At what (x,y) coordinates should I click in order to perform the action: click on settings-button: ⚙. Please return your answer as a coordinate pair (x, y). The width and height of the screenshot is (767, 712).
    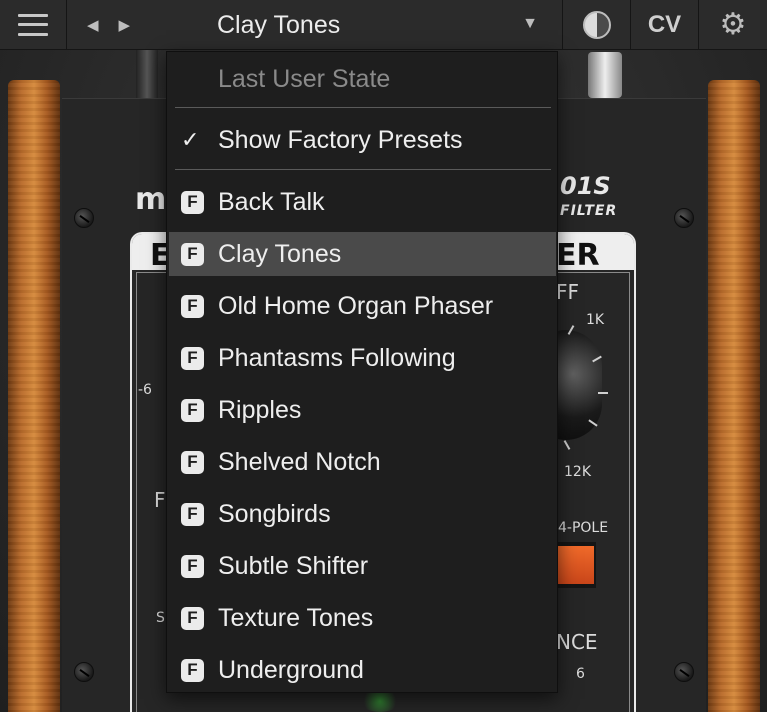
    Looking at the image, I should click on (733, 24).